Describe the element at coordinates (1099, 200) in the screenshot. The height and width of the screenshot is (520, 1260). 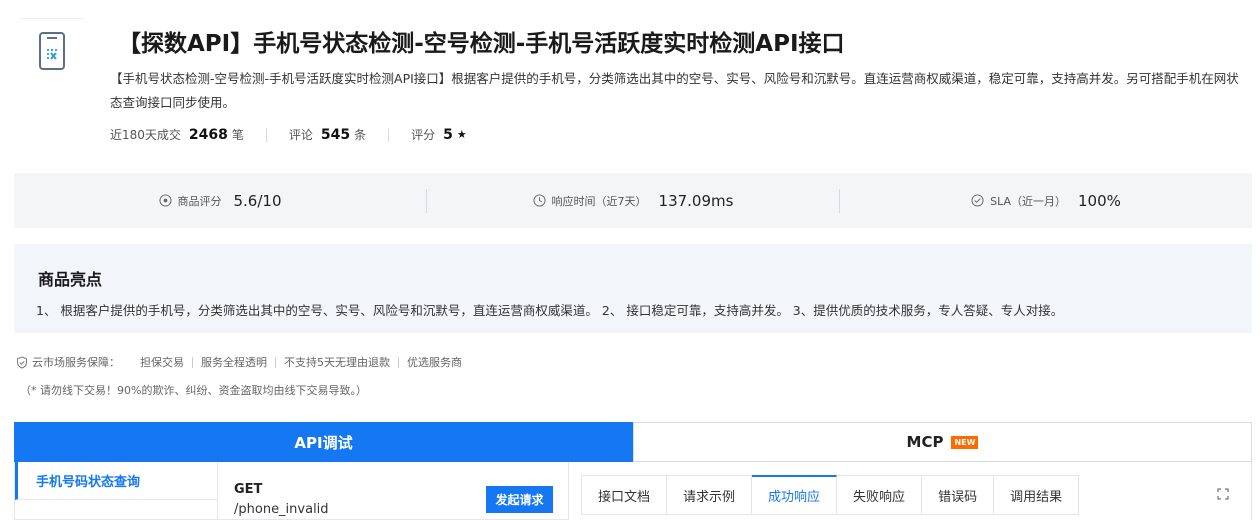
I see `metric-sla-value: 100%` at that location.